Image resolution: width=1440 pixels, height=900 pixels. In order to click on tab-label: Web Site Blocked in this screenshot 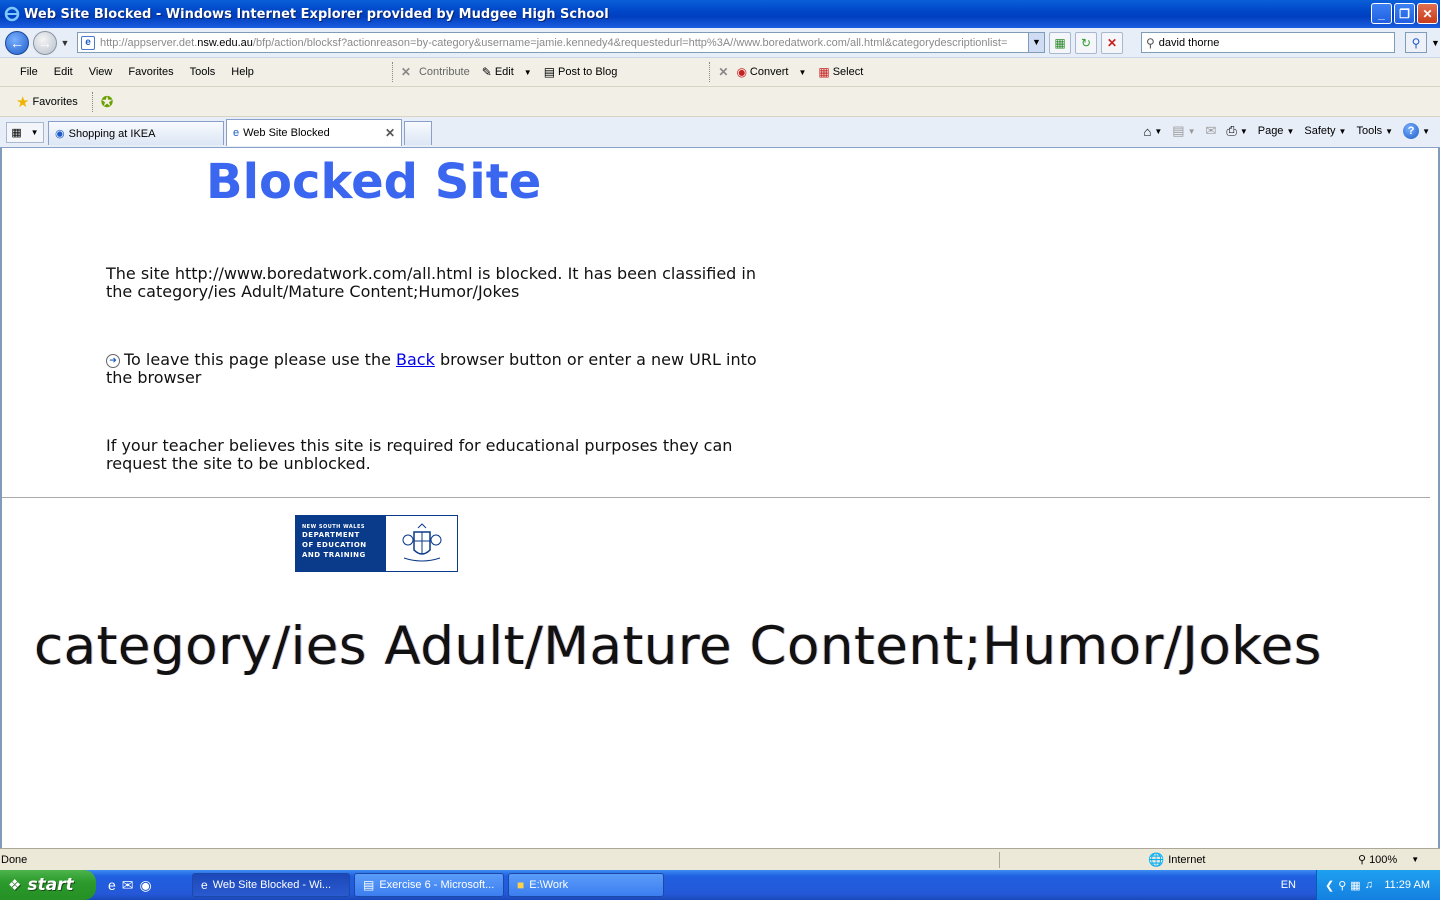, I will do `click(286, 133)`.